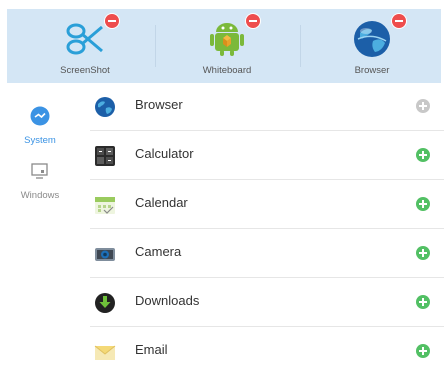  I want to click on system-icon, so click(40, 116).